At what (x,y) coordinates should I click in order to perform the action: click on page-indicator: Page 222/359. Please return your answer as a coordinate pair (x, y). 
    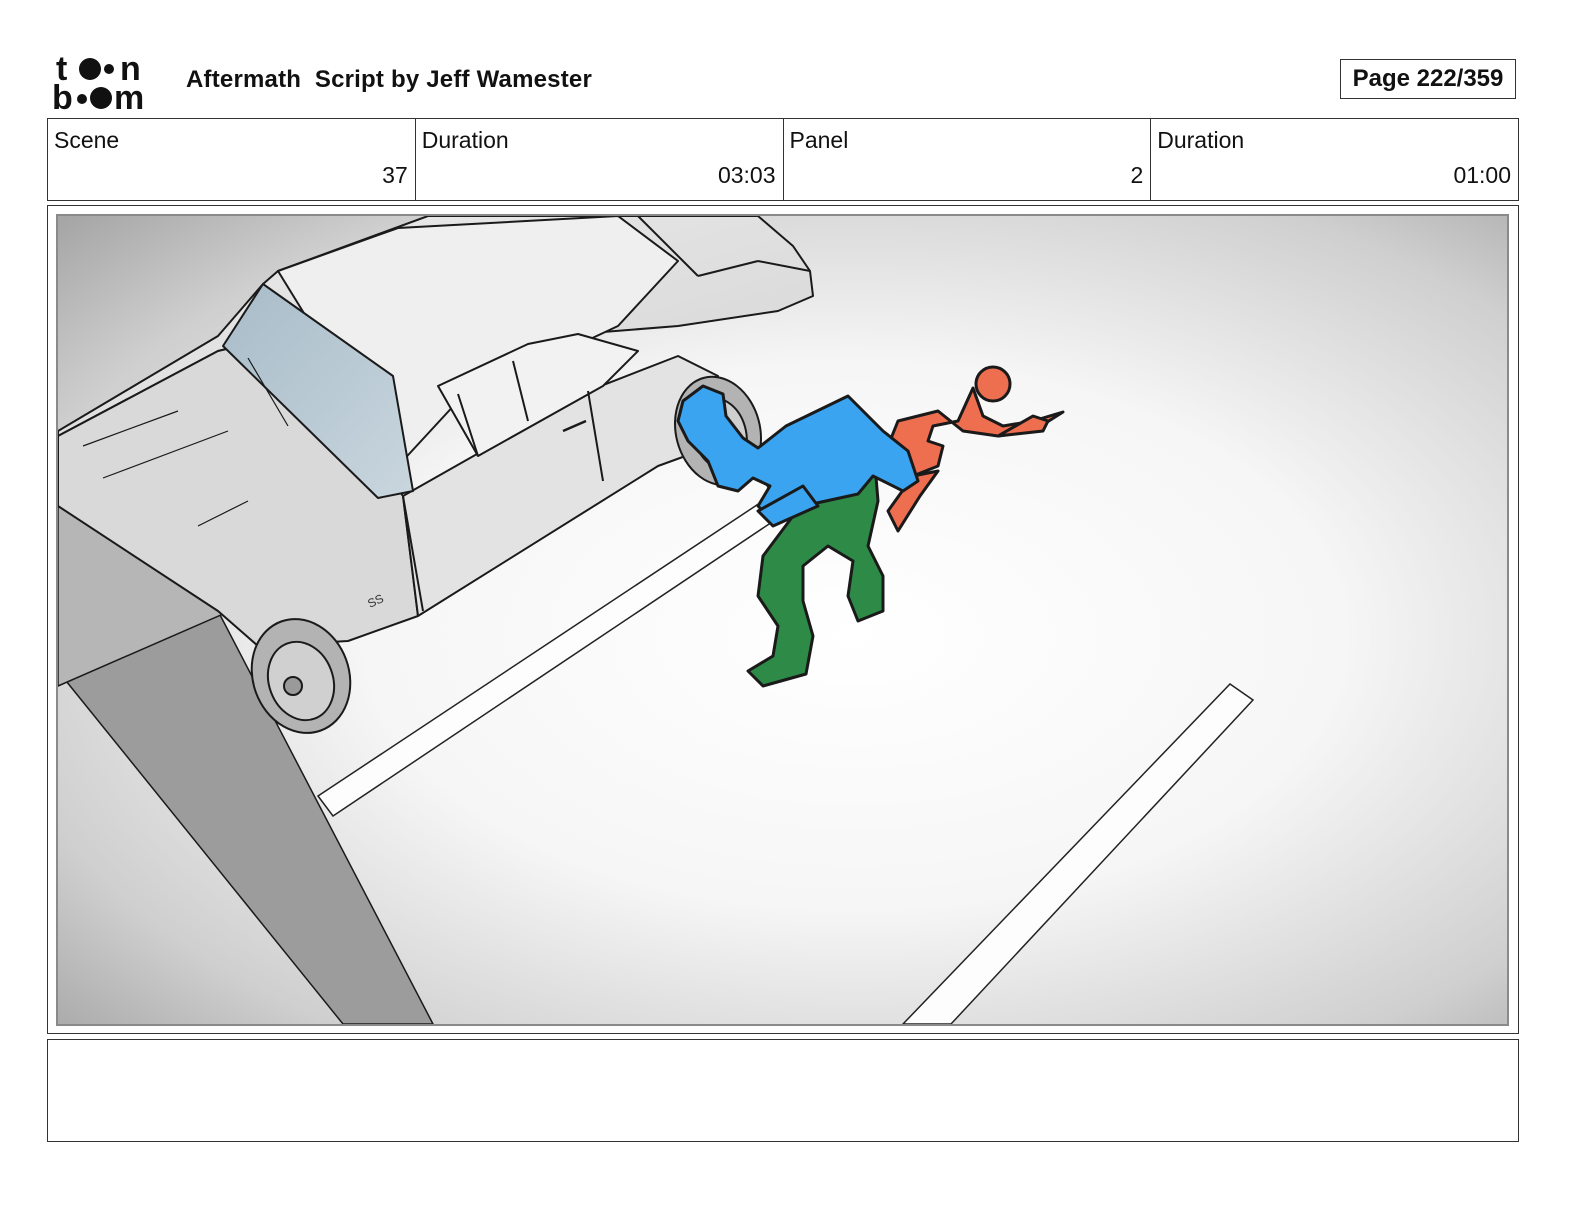
    Looking at the image, I should click on (1428, 79).